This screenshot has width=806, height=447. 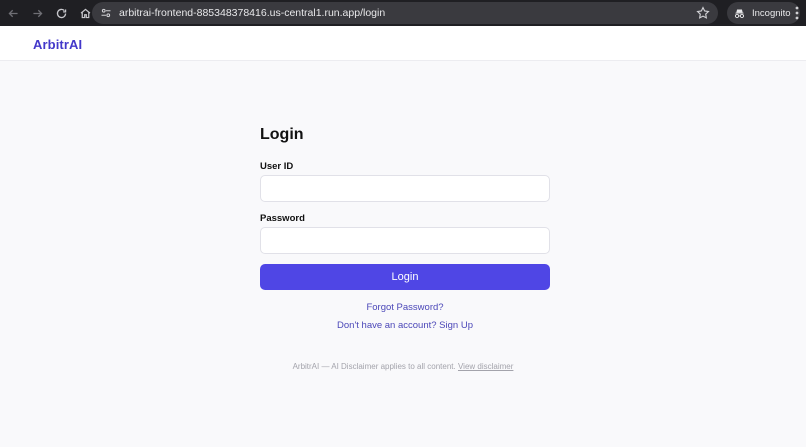 I want to click on bookmark-star-icon, so click(x=703, y=13).